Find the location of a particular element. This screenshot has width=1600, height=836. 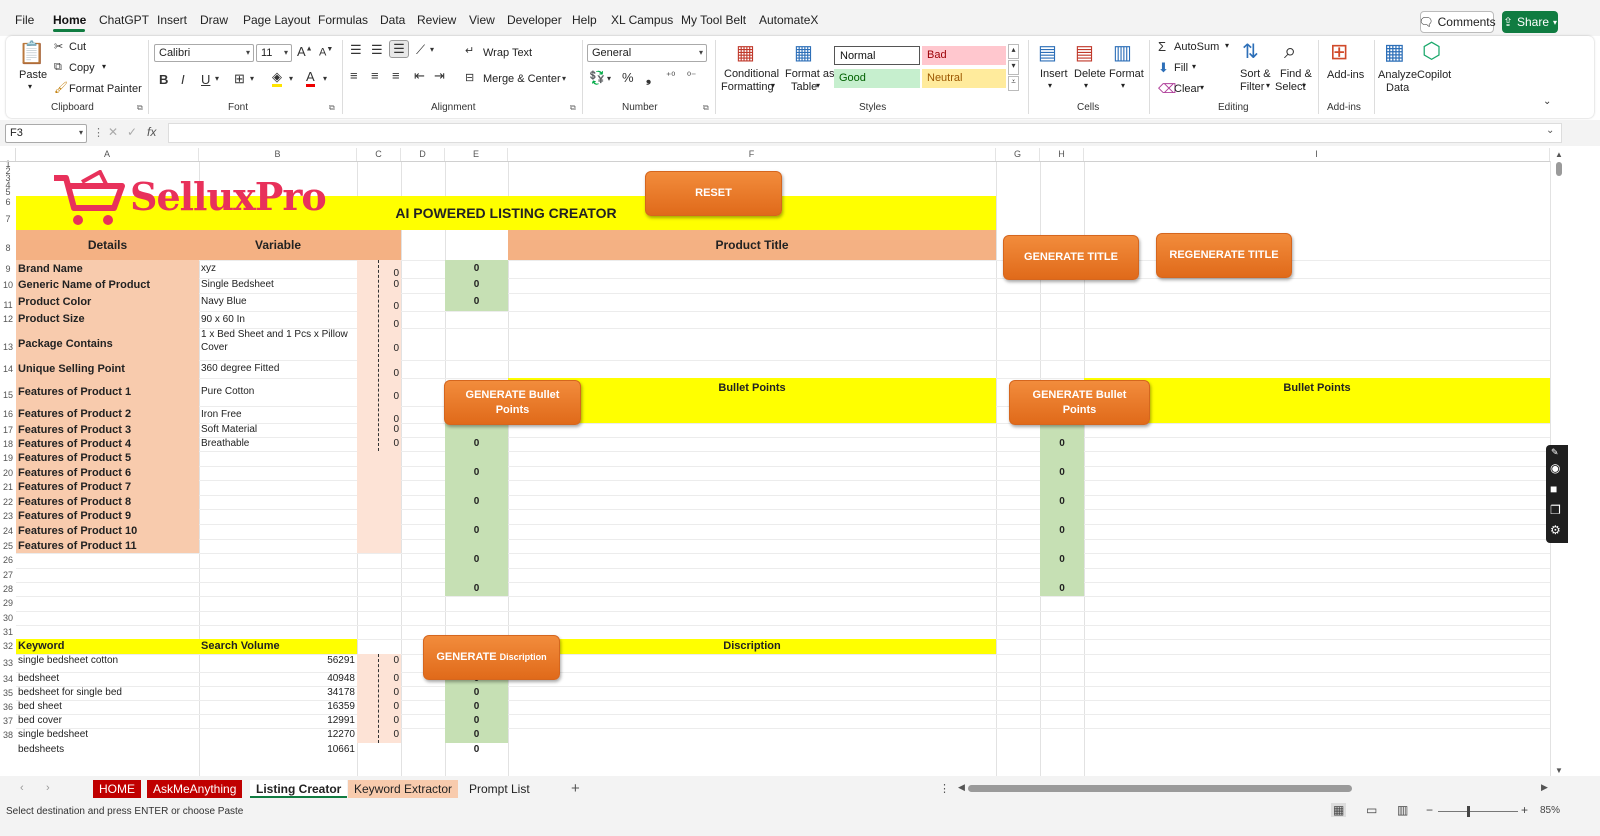

column-header: I is located at coordinates (1317, 154).